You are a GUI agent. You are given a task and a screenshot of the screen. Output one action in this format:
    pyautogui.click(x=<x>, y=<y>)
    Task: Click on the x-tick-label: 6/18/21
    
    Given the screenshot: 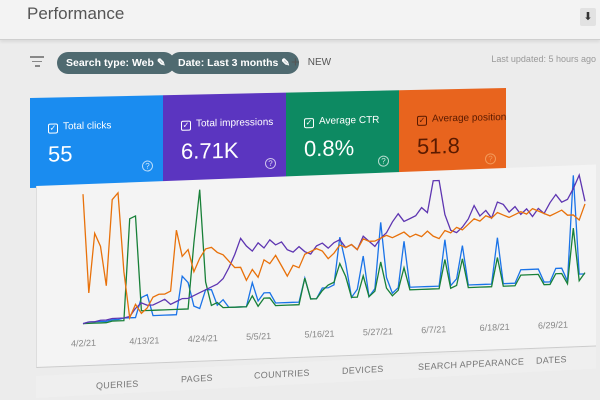 What is the action you would take?
    pyautogui.click(x=495, y=327)
    